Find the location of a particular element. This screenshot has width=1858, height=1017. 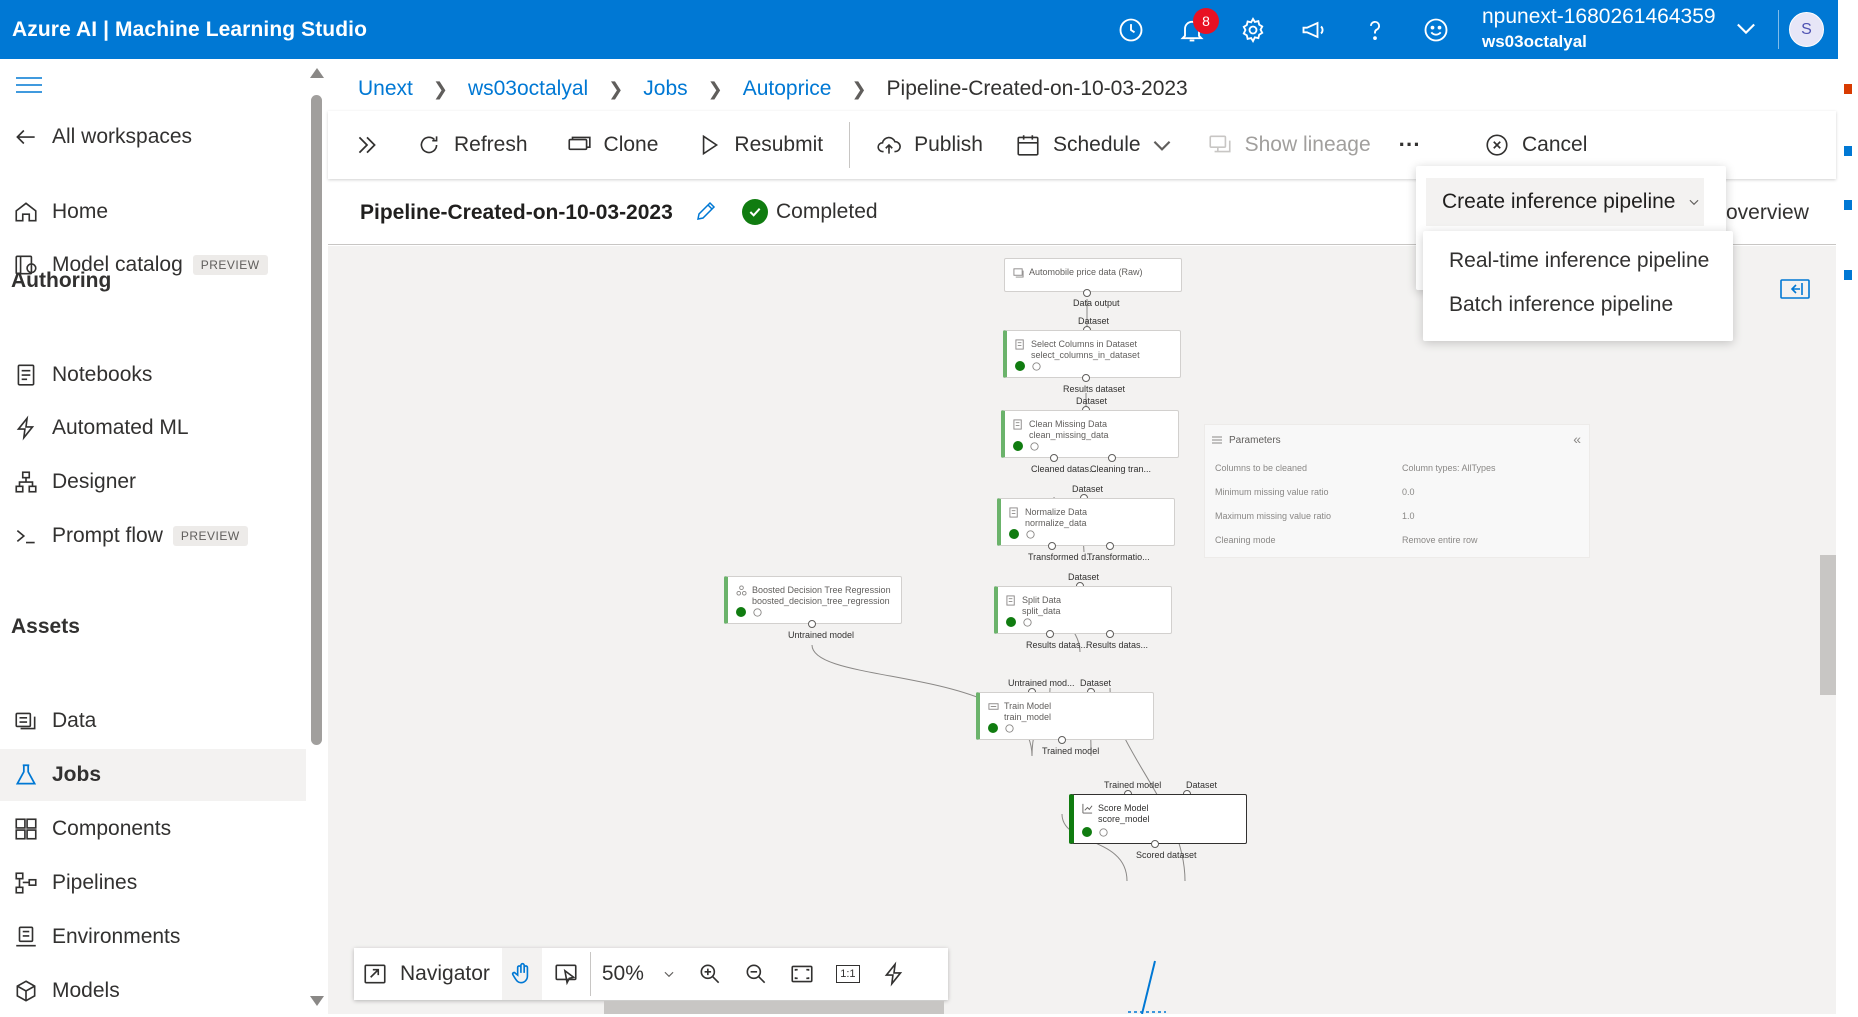

navigator-button: Navigator is located at coordinates (428, 974).